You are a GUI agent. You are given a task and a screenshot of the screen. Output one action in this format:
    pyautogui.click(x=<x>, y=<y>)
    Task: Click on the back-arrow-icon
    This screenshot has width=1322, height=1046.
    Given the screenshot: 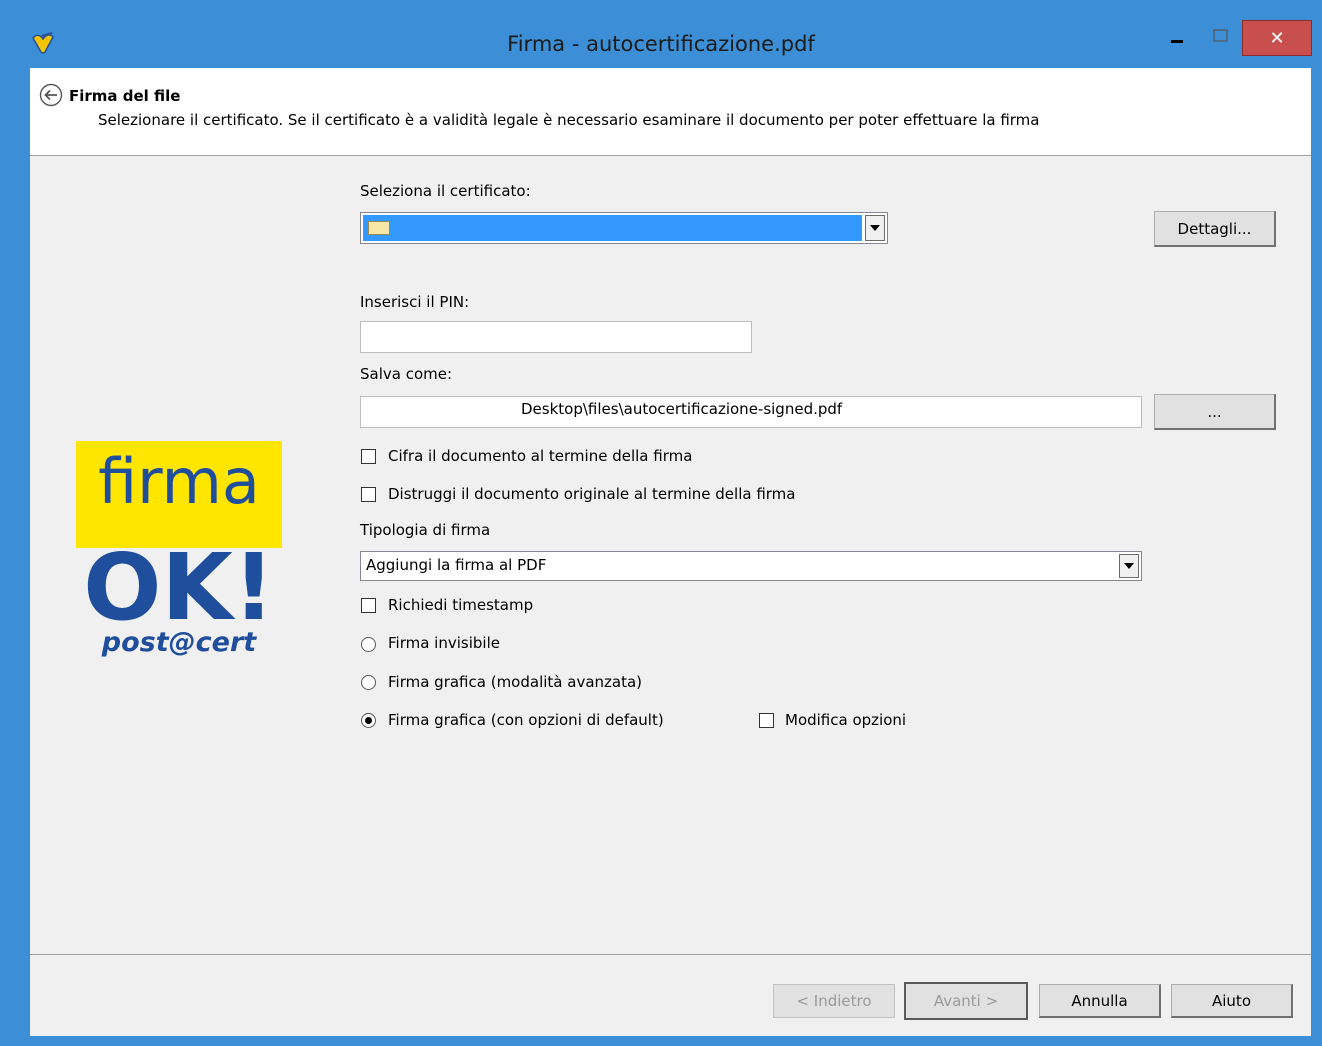 What is the action you would take?
    pyautogui.click(x=51, y=95)
    